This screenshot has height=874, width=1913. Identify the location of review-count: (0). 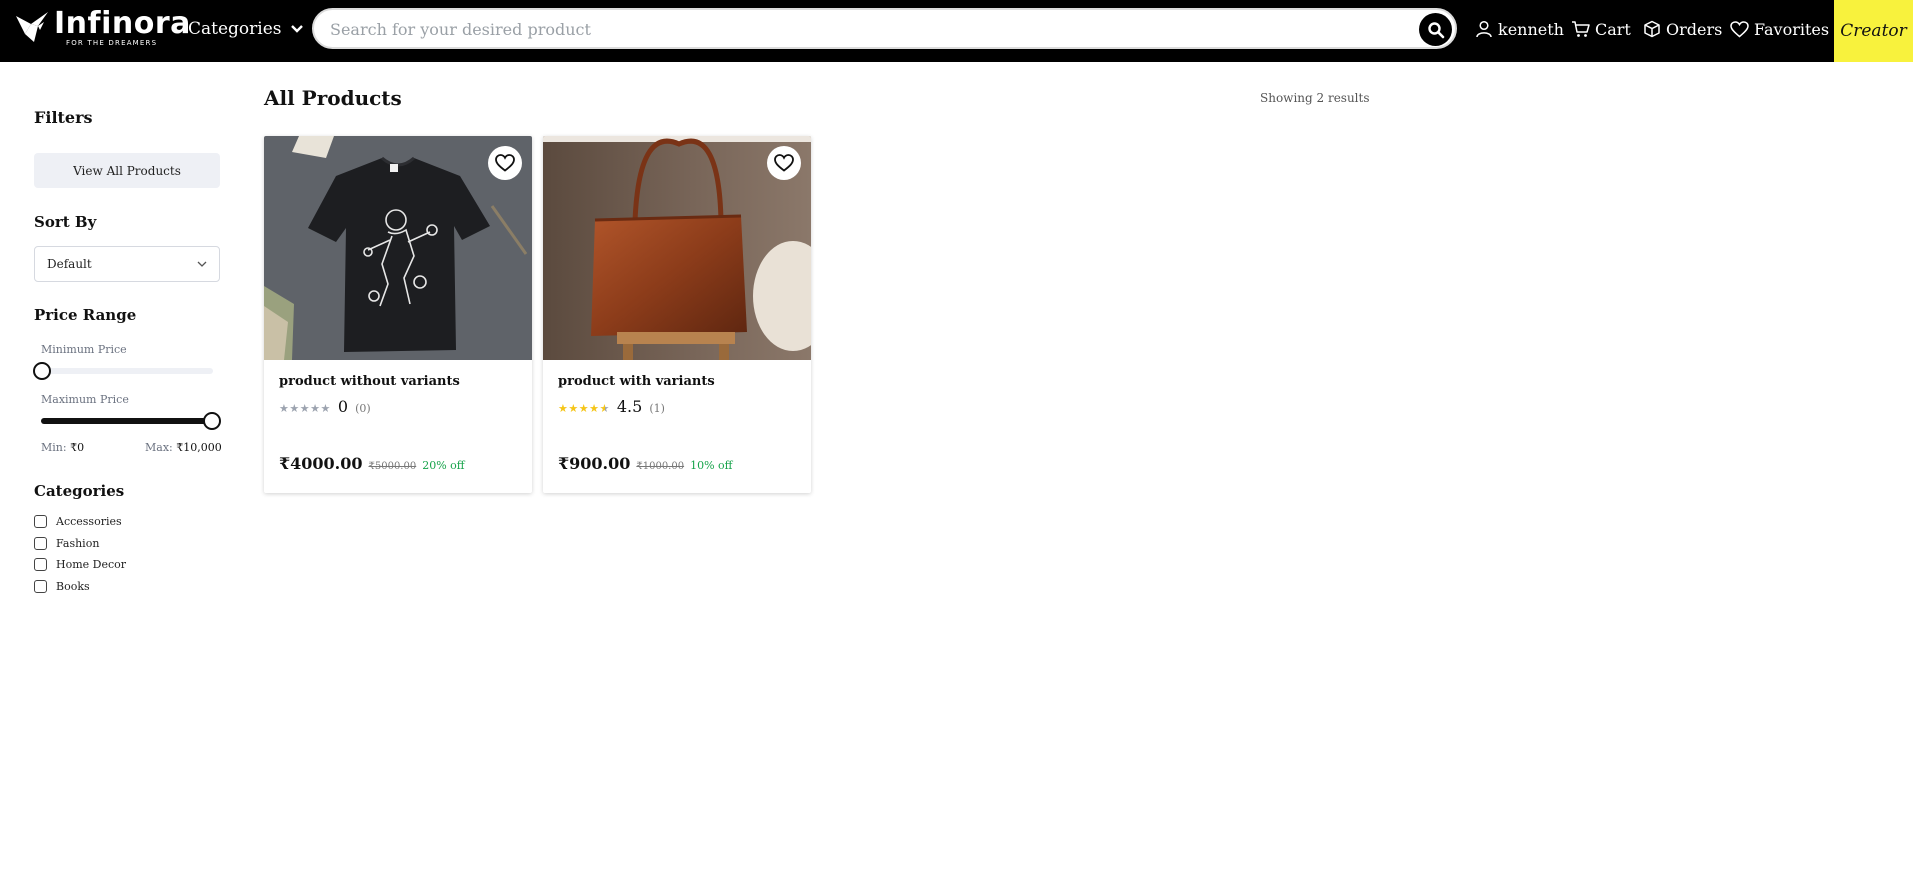
(363, 408).